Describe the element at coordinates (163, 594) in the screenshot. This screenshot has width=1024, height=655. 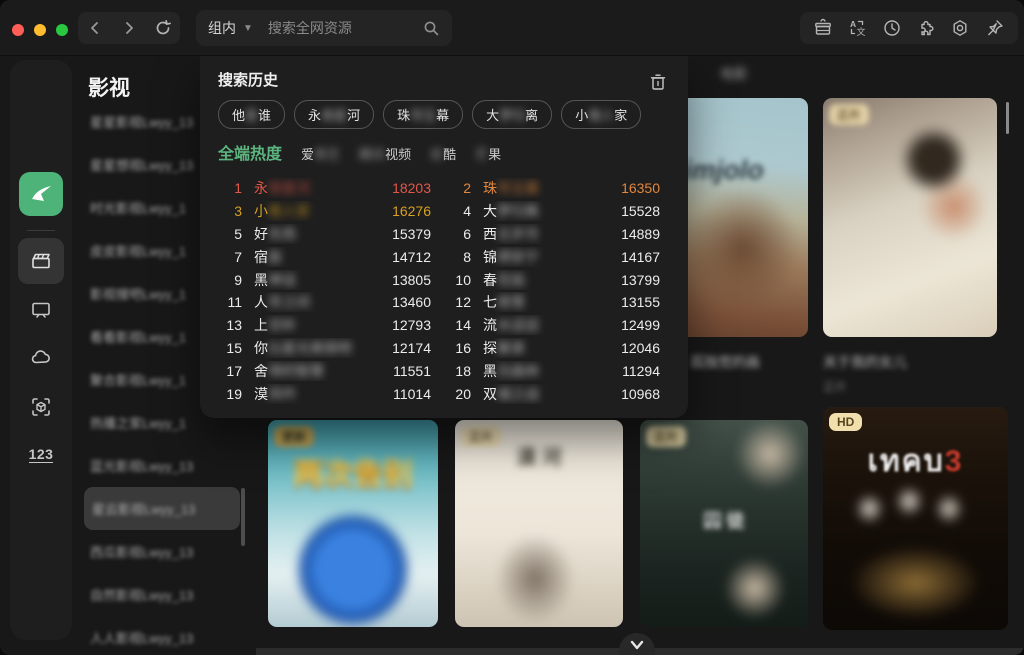
I see `library-item: 自然影视Lwyy_13` at that location.